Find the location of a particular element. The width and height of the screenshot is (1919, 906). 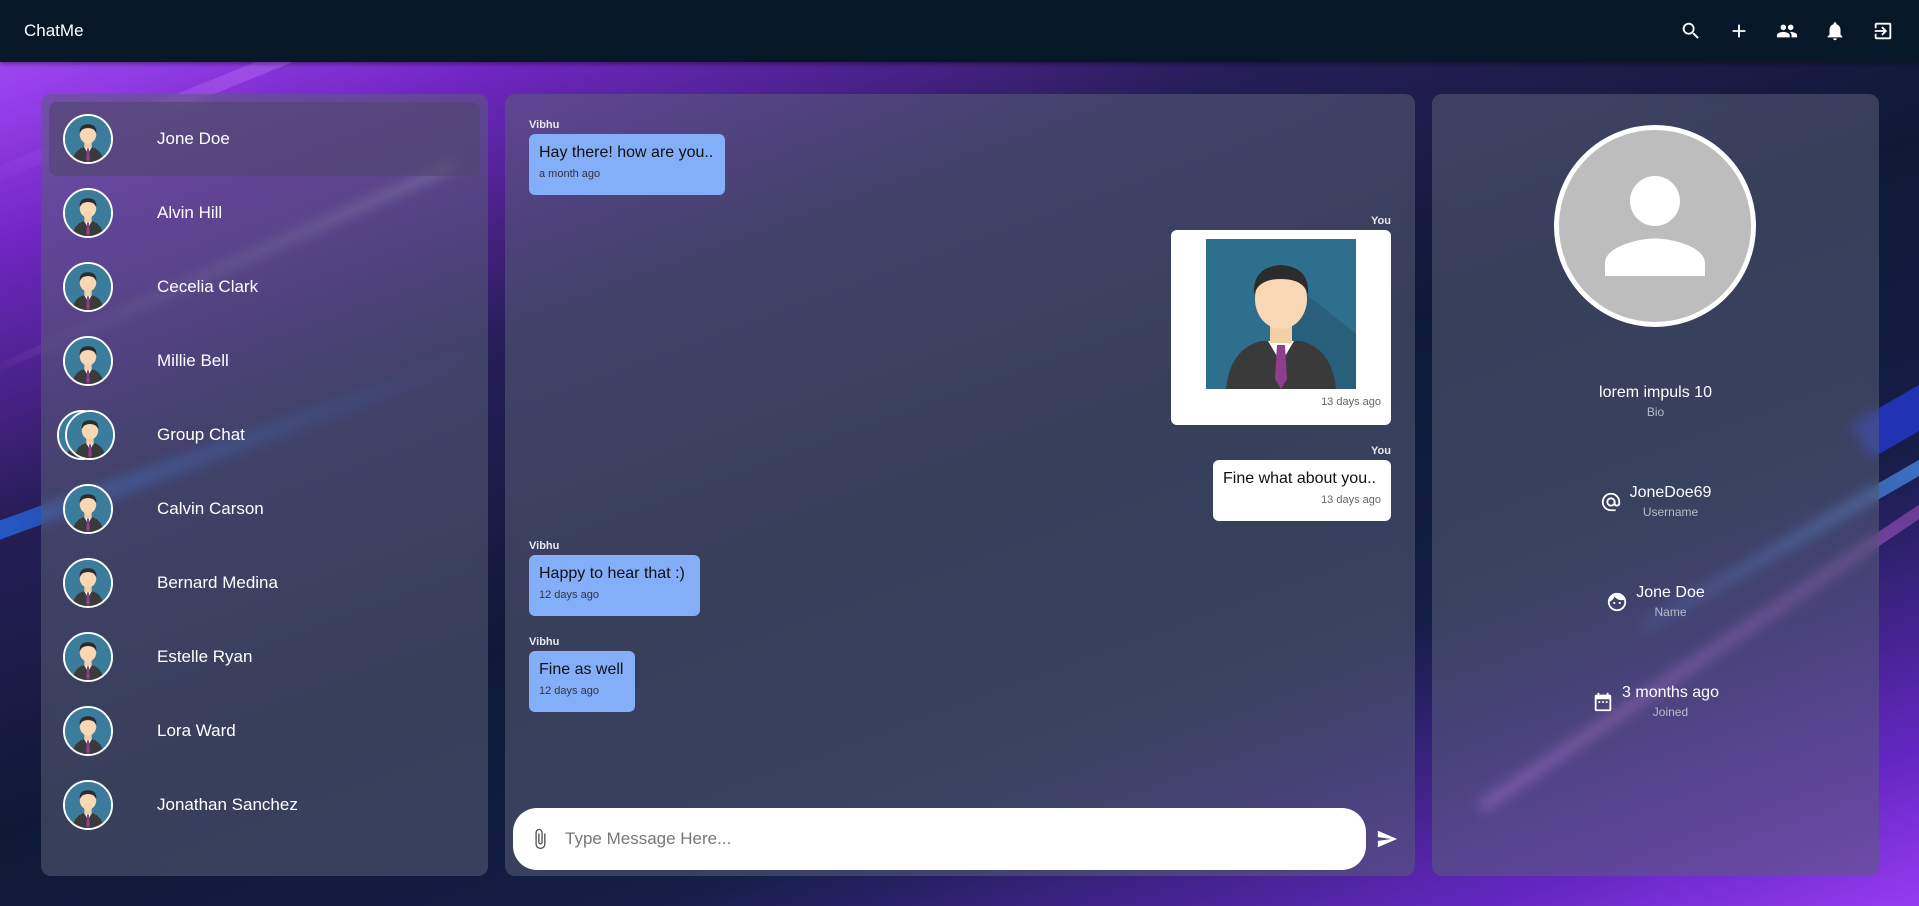

contact-item: Bernard Medina is located at coordinates (264, 583).